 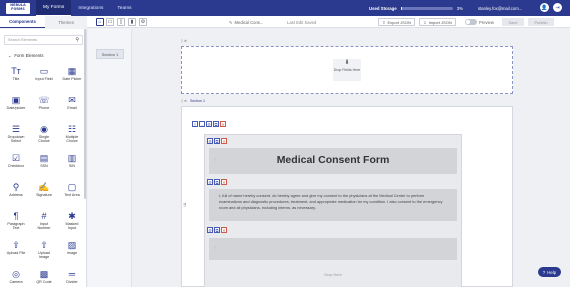 What do you see at coordinates (333, 161) in the screenshot?
I see `title-block: Medical Consent Form ⋮` at bounding box center [333, 161].